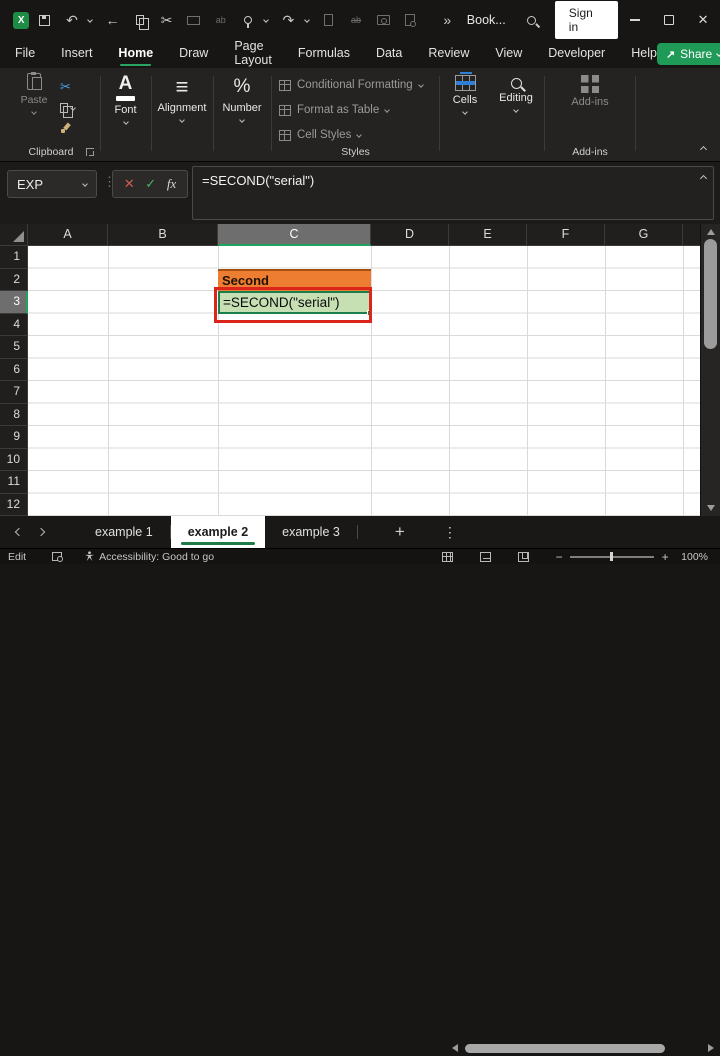 The image size is (720, 1056). I want to click on redo-menu-chevron-icon, so click(306, 20).